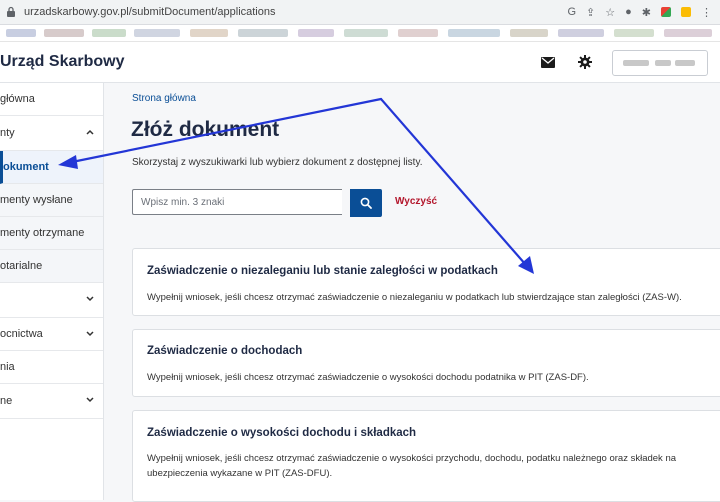  Describe the element at coordinates (360, 62) in the screenshot. I see `site-header: Urząd Skarbowy` at that location.